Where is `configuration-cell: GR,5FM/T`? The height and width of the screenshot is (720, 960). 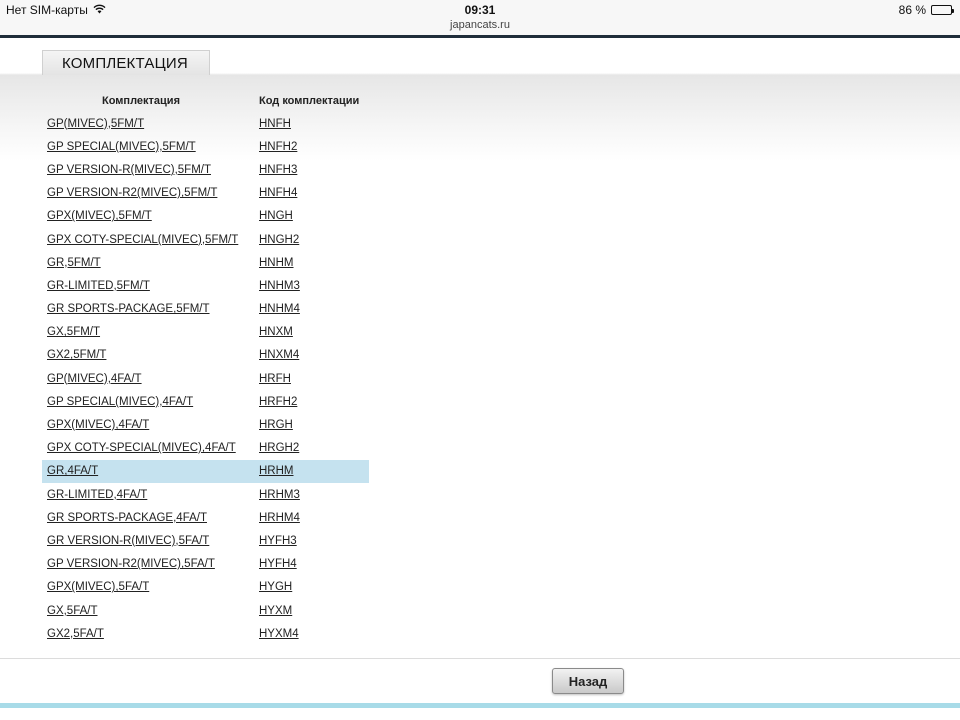 configuration-cell: GR,5FM/T is located at coordinates (143, 262).